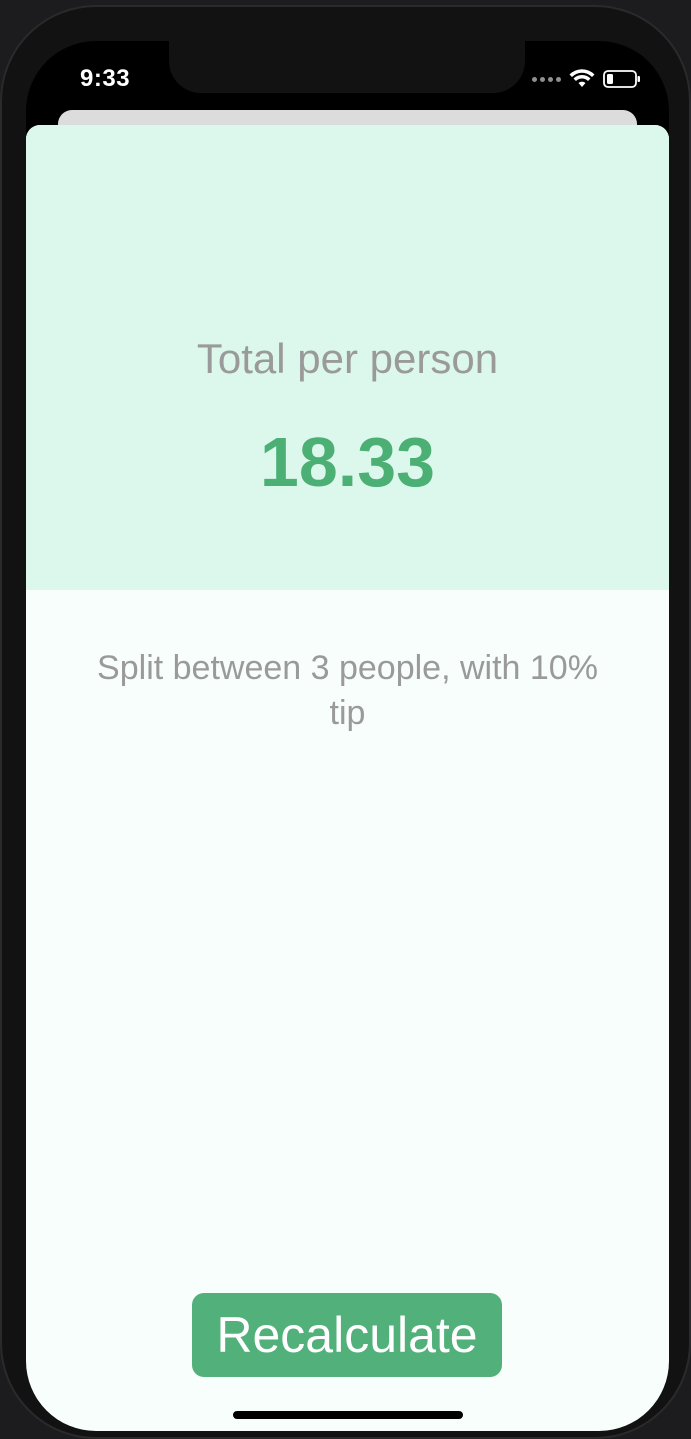 Image resolution: width=691 pixels, height=1439 pixels. I want to click on signal-dots-icon, so click(546, 79).